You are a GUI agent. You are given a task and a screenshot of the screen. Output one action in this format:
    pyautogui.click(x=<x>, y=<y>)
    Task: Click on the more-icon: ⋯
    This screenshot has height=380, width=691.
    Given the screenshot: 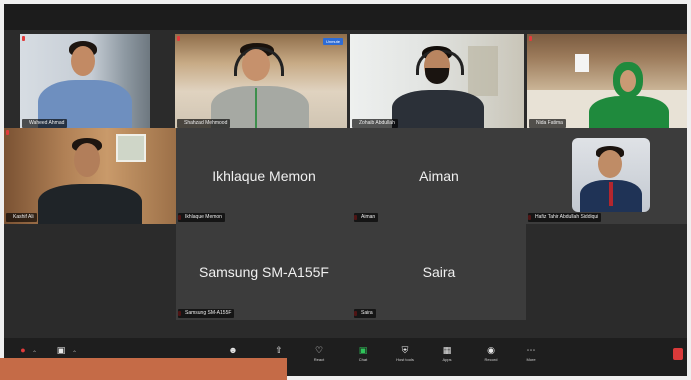 What is the action you would take?
    pyautogui.click(x=531, y=350)
    